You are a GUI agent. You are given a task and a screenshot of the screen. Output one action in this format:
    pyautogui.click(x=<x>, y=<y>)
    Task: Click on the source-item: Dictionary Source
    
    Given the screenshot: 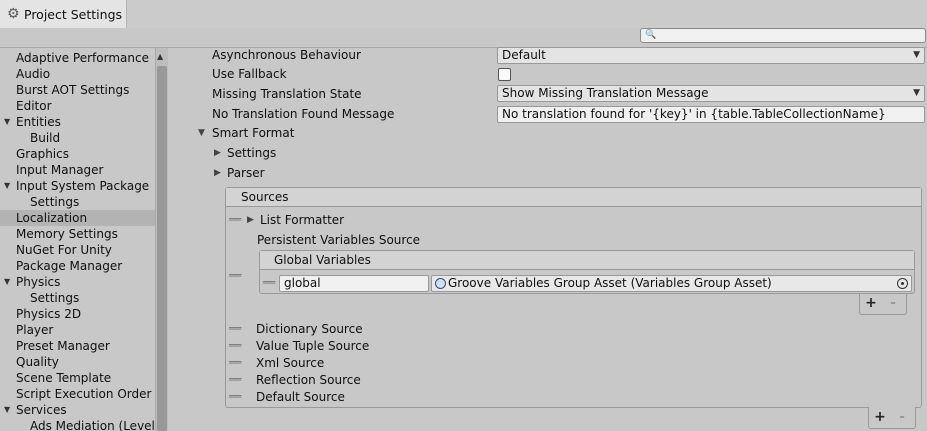 What is the action you would take?
    pyautogui.click(x=309, y=329)
    